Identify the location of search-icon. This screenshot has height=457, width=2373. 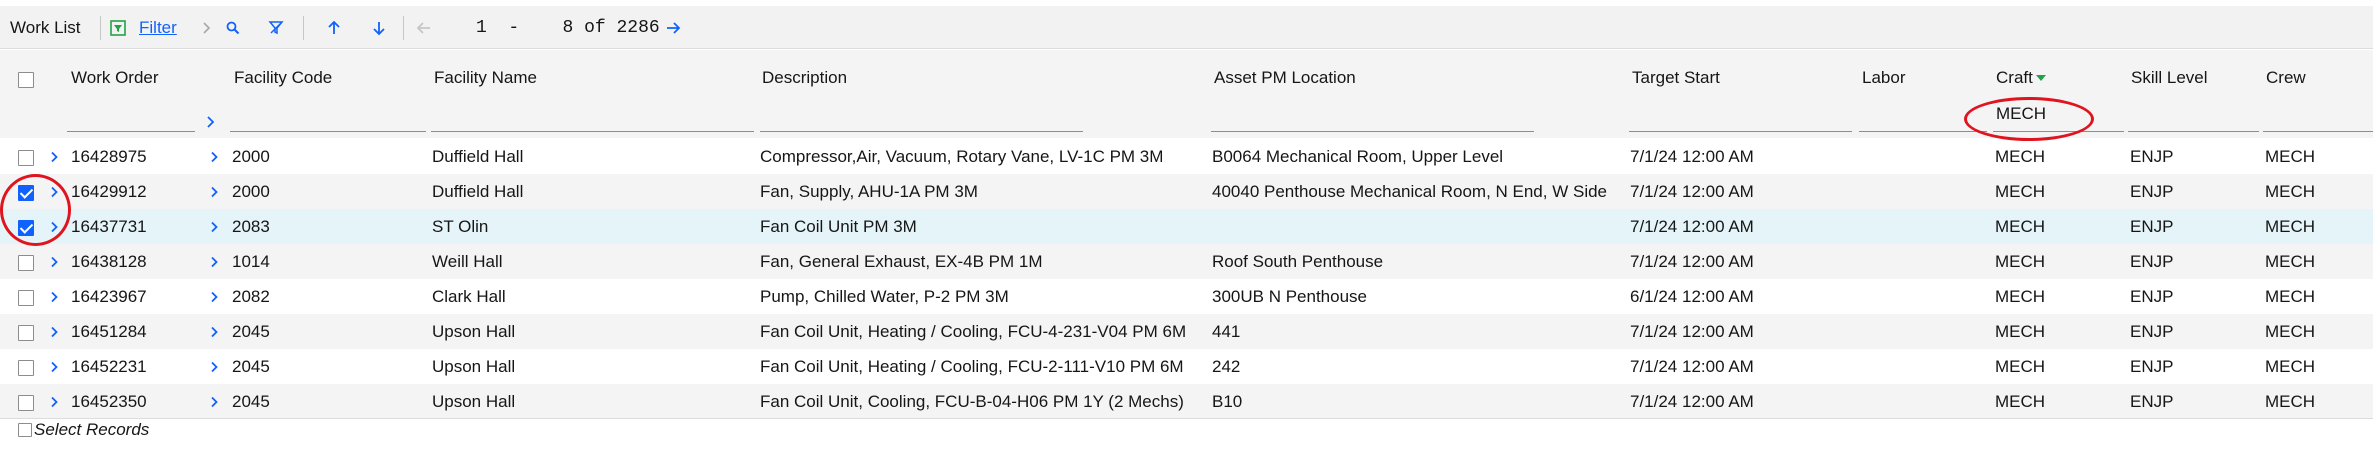
(233, 27).